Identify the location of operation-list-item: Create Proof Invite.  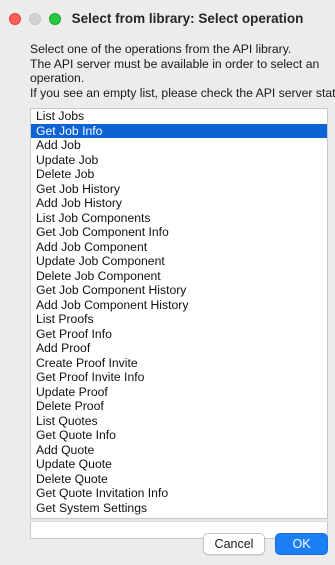
(179, 363).